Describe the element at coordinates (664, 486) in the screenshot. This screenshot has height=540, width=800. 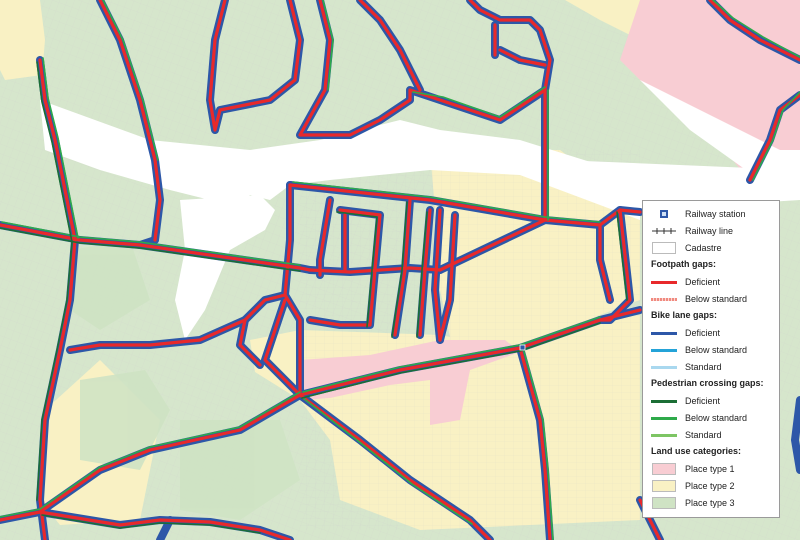
I see `place-type-2-swatch` at that location.